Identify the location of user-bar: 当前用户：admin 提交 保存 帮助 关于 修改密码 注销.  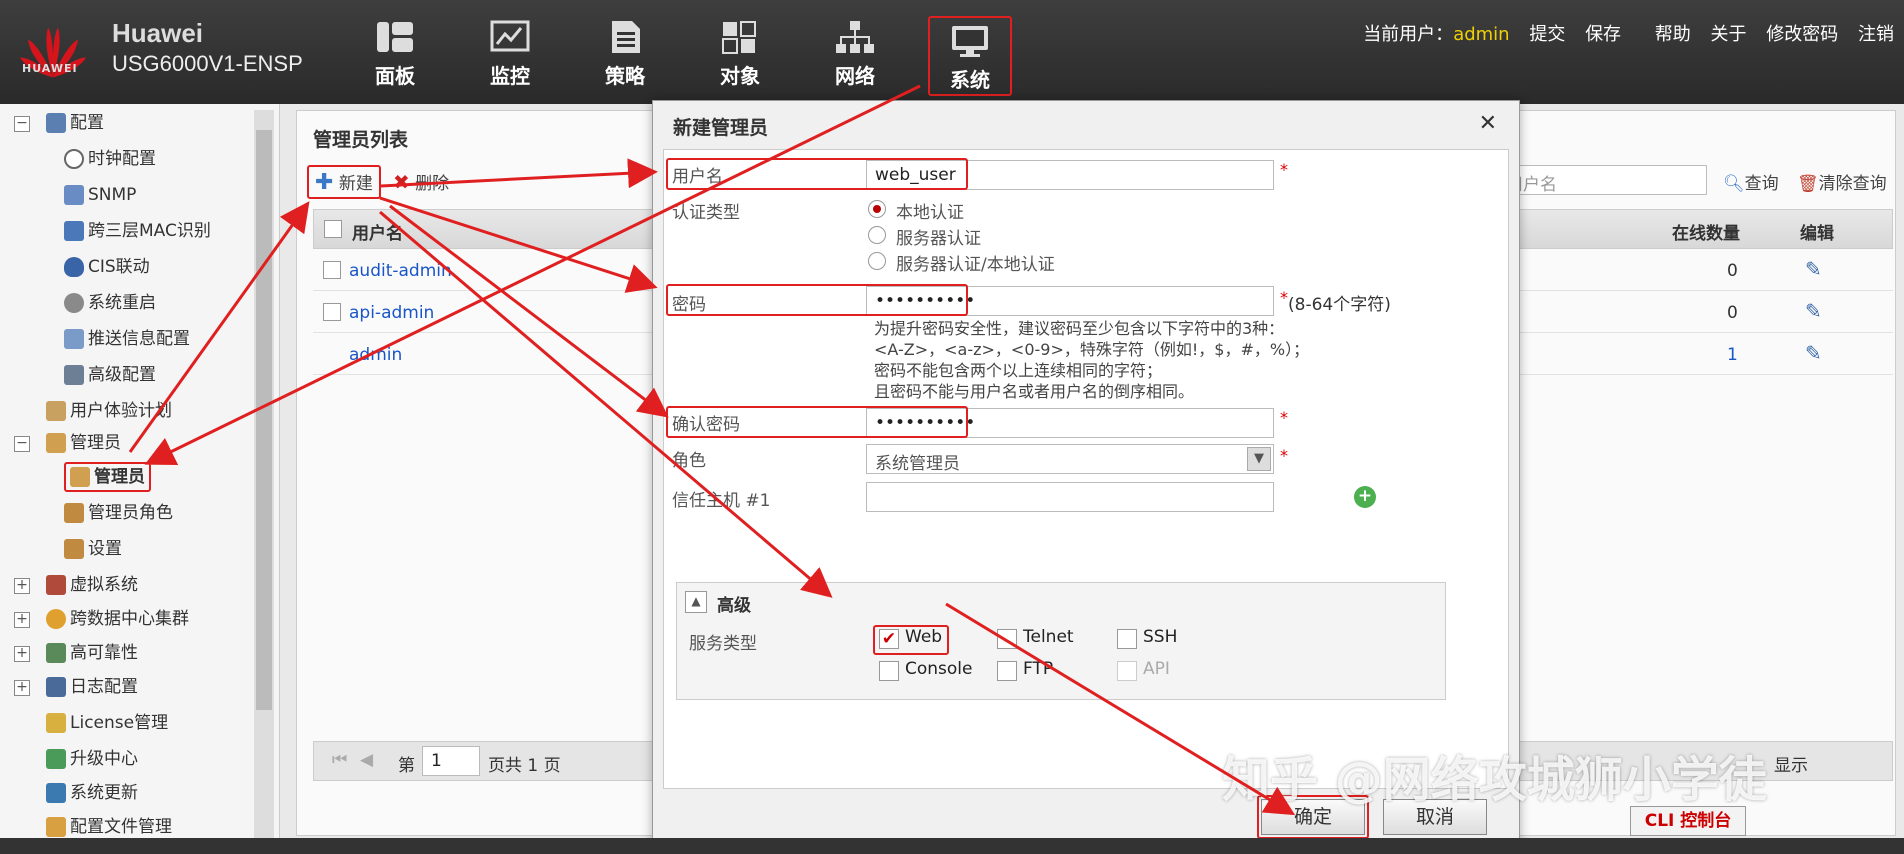
(1628, 33).